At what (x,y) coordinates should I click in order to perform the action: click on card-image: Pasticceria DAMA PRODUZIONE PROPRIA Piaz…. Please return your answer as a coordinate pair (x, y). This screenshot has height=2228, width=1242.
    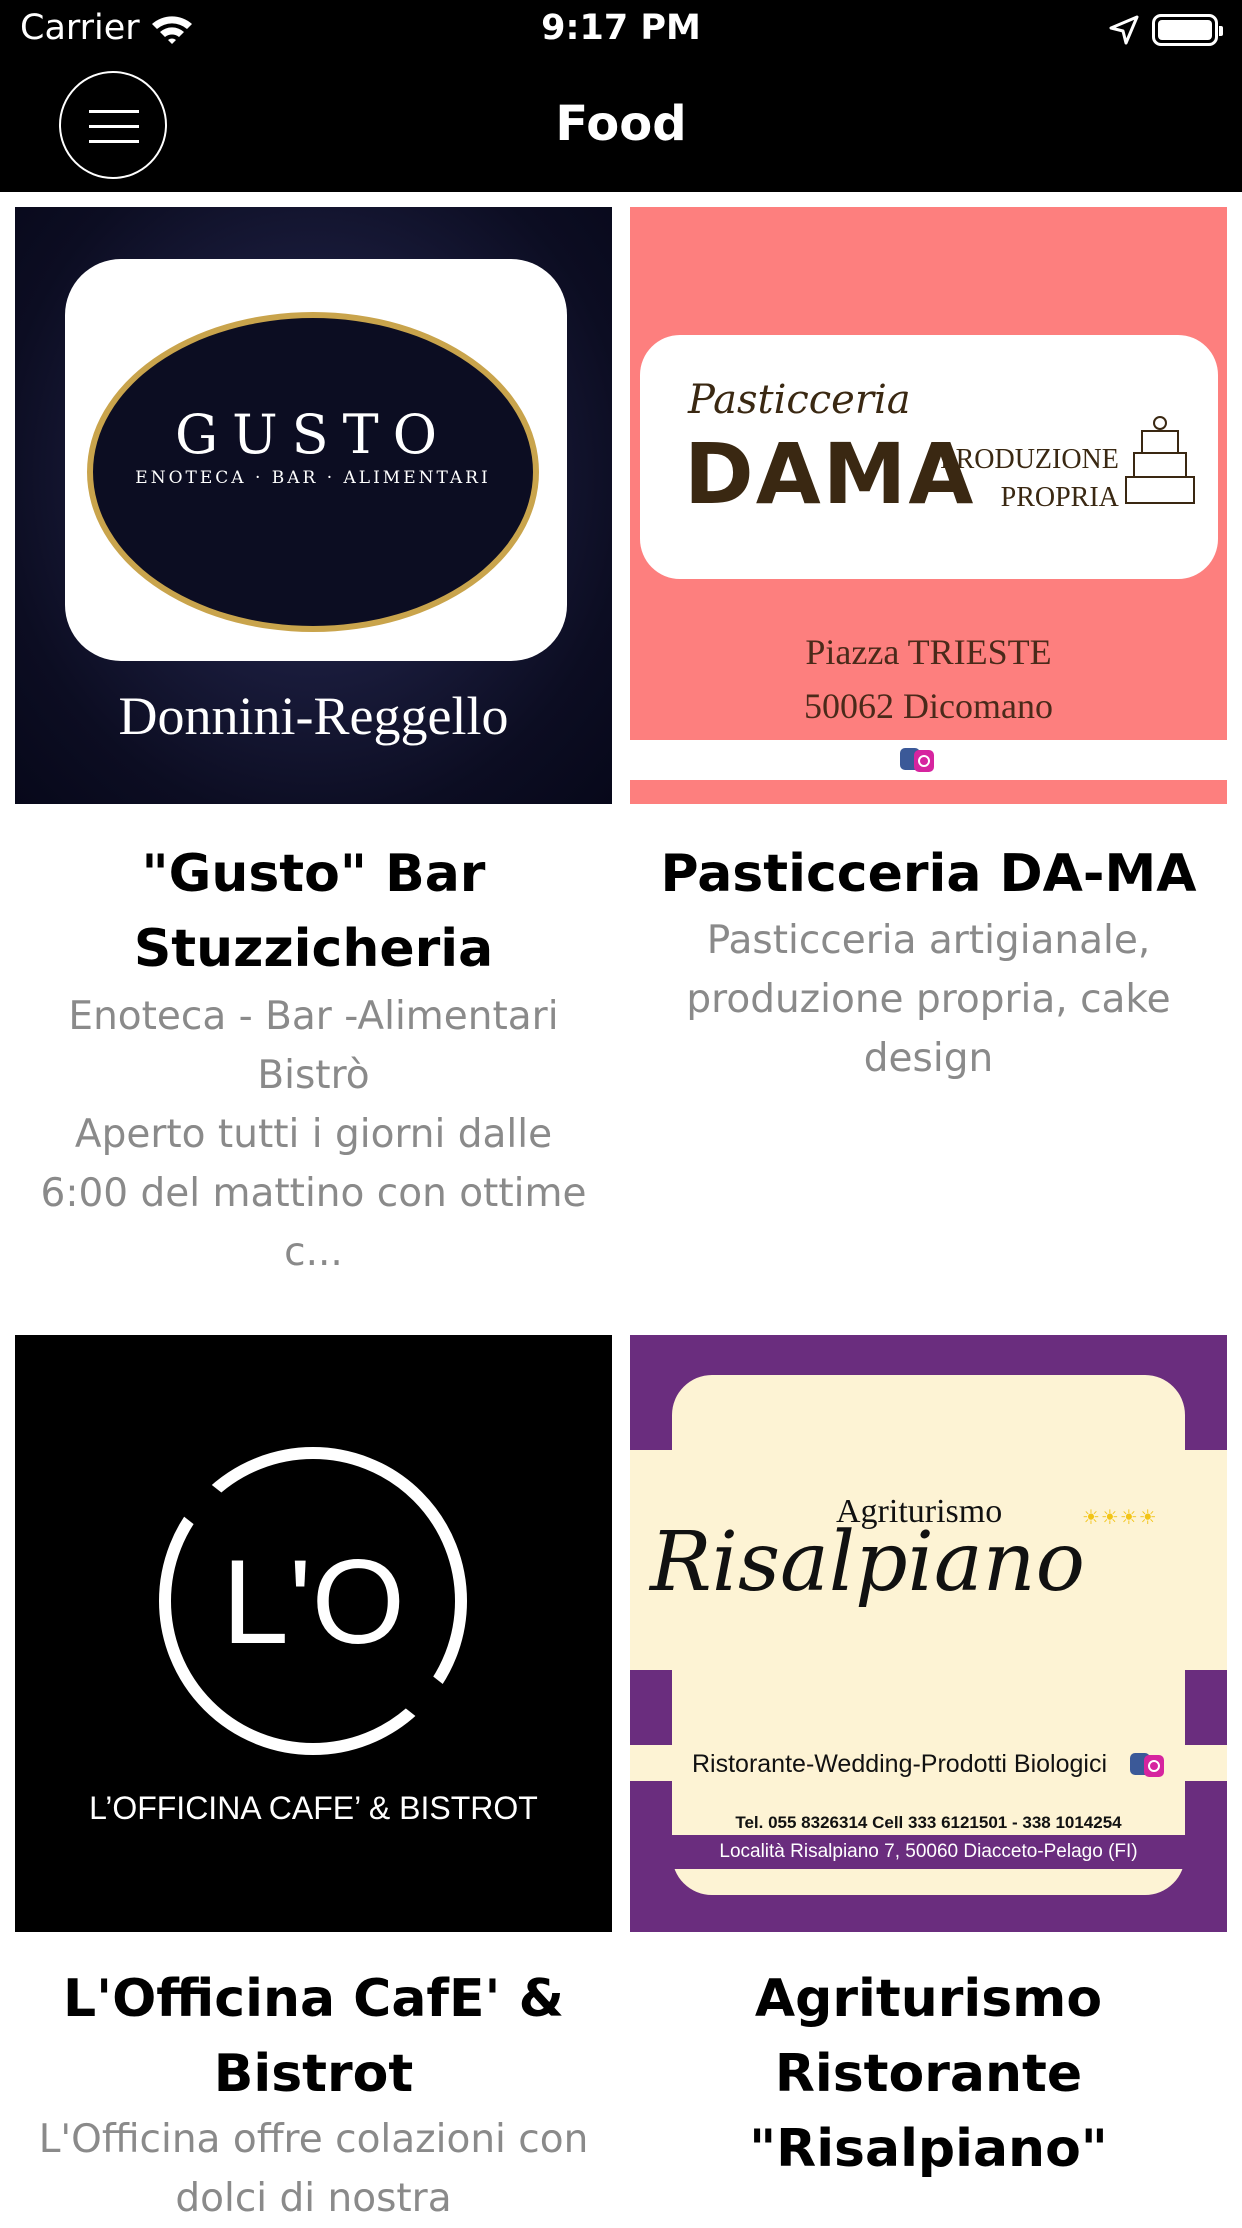
    Looking at the image, I should click on (928, 505).